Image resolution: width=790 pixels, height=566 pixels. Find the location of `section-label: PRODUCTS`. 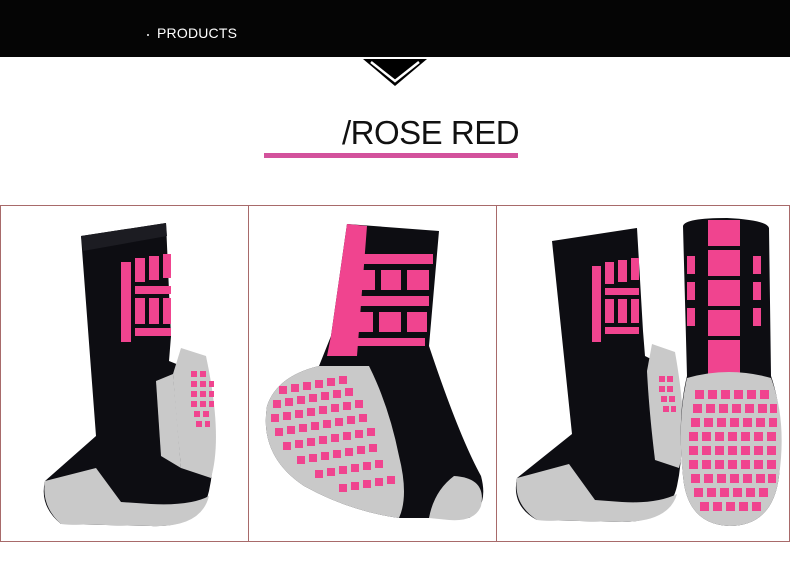

section-label: PRODUCTS is located at coordinates (197, 33).